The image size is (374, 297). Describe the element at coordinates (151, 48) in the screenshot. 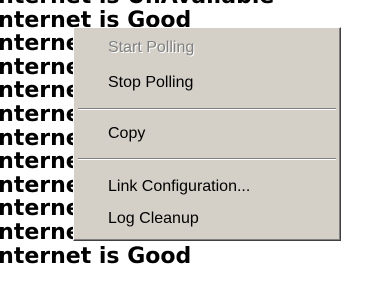

I see `menu-item-start-polling: Start Polling` at that location.